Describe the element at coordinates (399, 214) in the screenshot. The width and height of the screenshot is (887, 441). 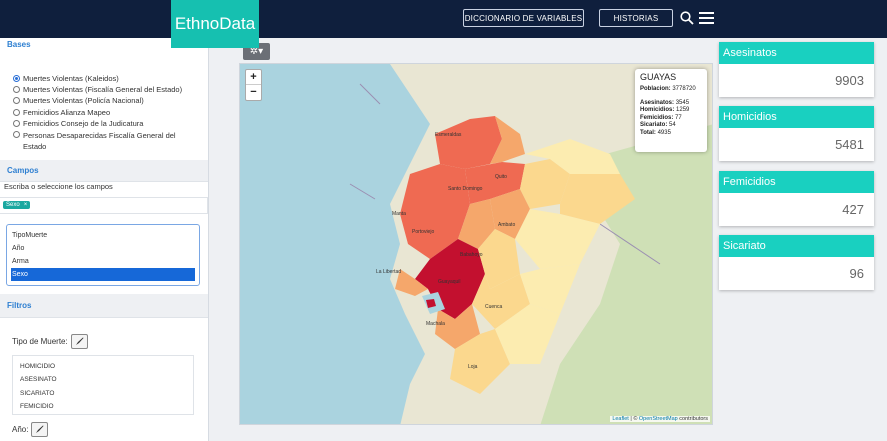
I see `city-label: Manta` at that location.